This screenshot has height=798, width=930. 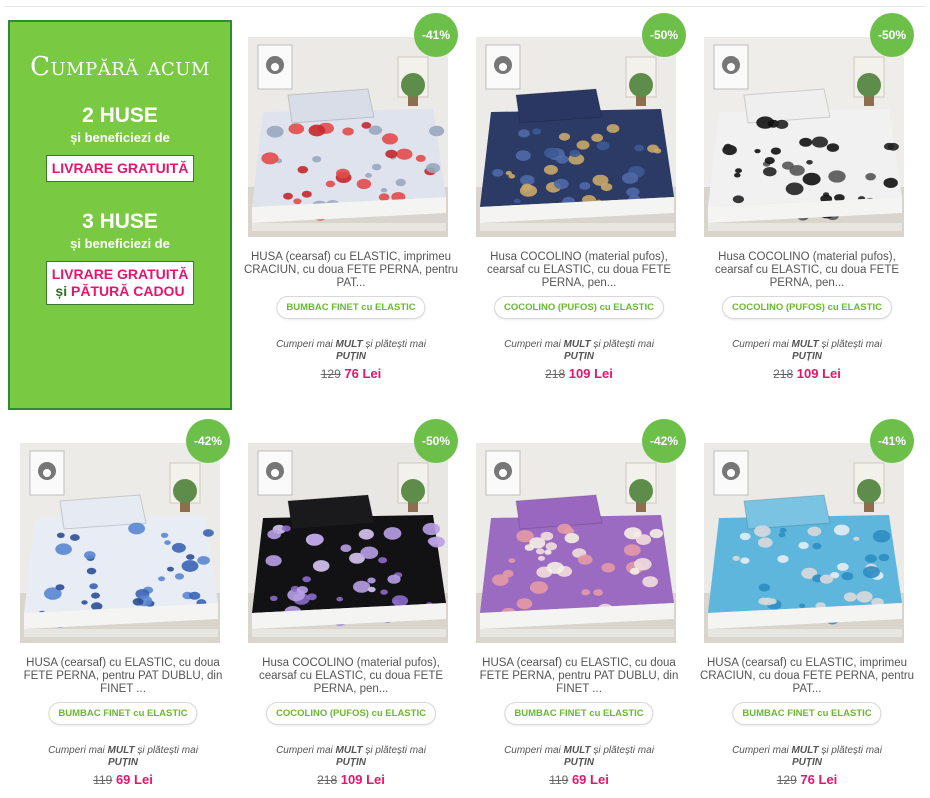 I want to click on offer1-pill-text: LIVRARE GRATUITĂ, so click(x=120, y=168).